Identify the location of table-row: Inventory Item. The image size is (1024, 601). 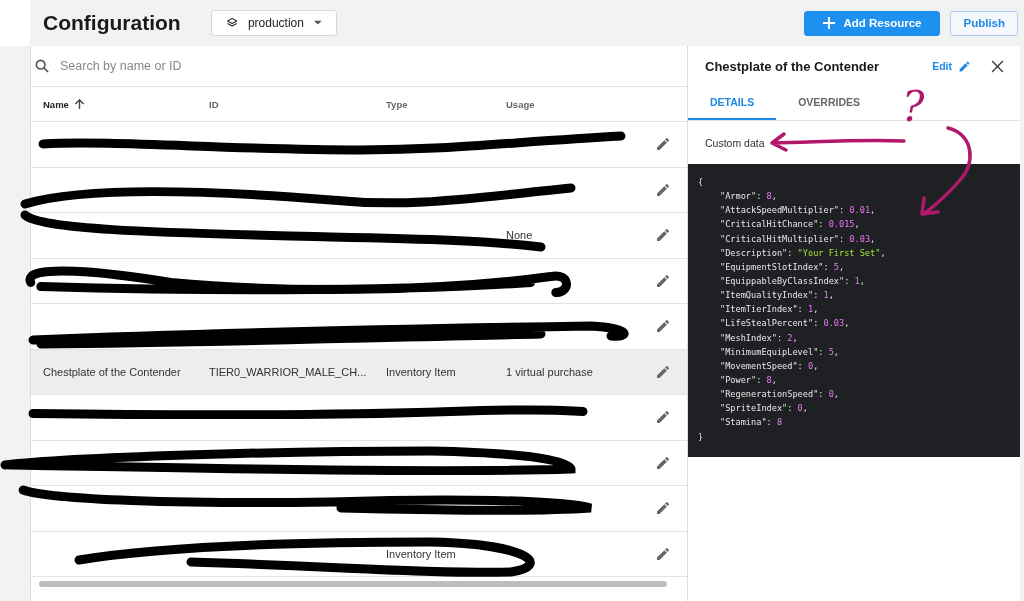
(359, 554).